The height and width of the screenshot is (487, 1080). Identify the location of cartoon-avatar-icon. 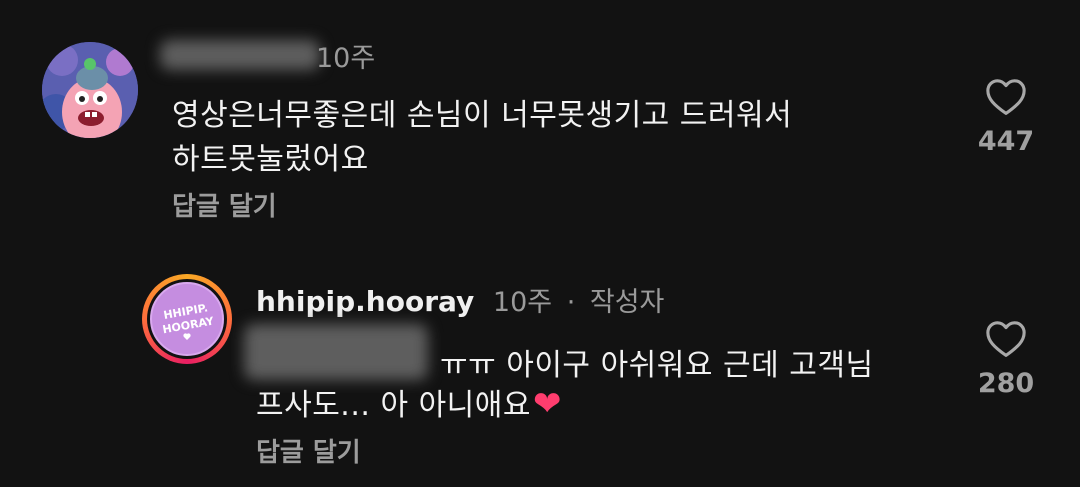
(90, 90).